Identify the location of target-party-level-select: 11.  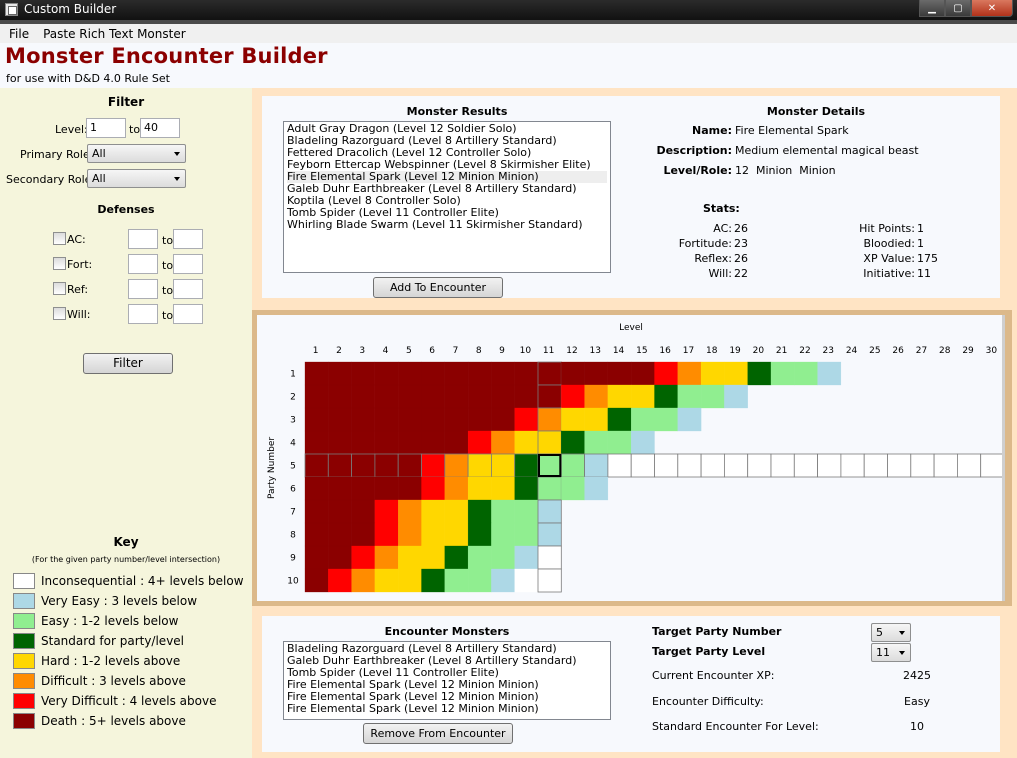
(891, 652).